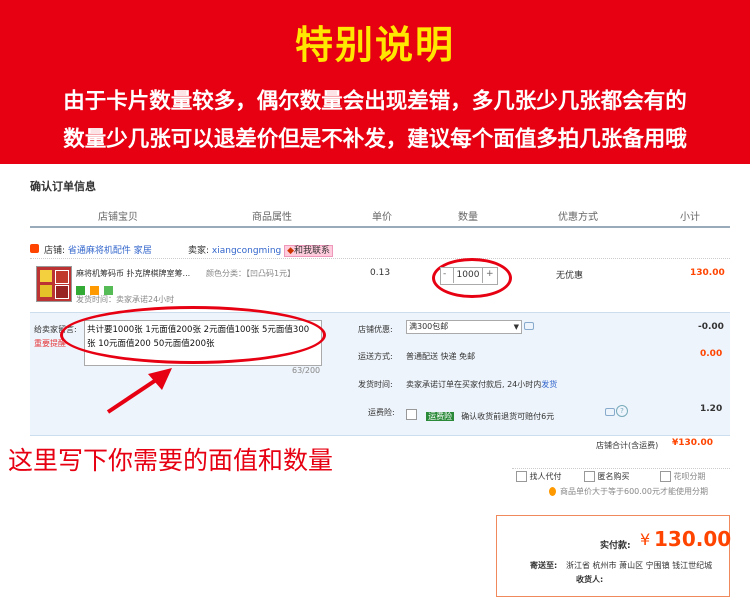 The height and width of the screenshot is (597, 750). Describe the element at coordinates (125, 299) in the screenshot. I see `delivery-promise: 发货时间：卖家承诺24小时` at that location.